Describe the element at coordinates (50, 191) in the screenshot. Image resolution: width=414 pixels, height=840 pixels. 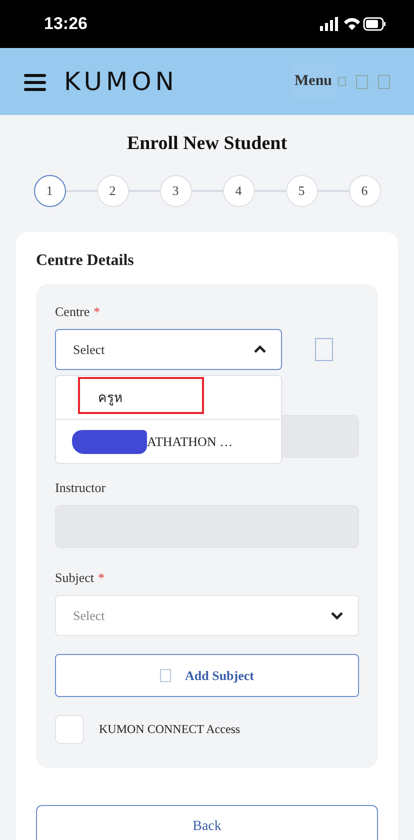
I see `step-indicator: 1` at that location.